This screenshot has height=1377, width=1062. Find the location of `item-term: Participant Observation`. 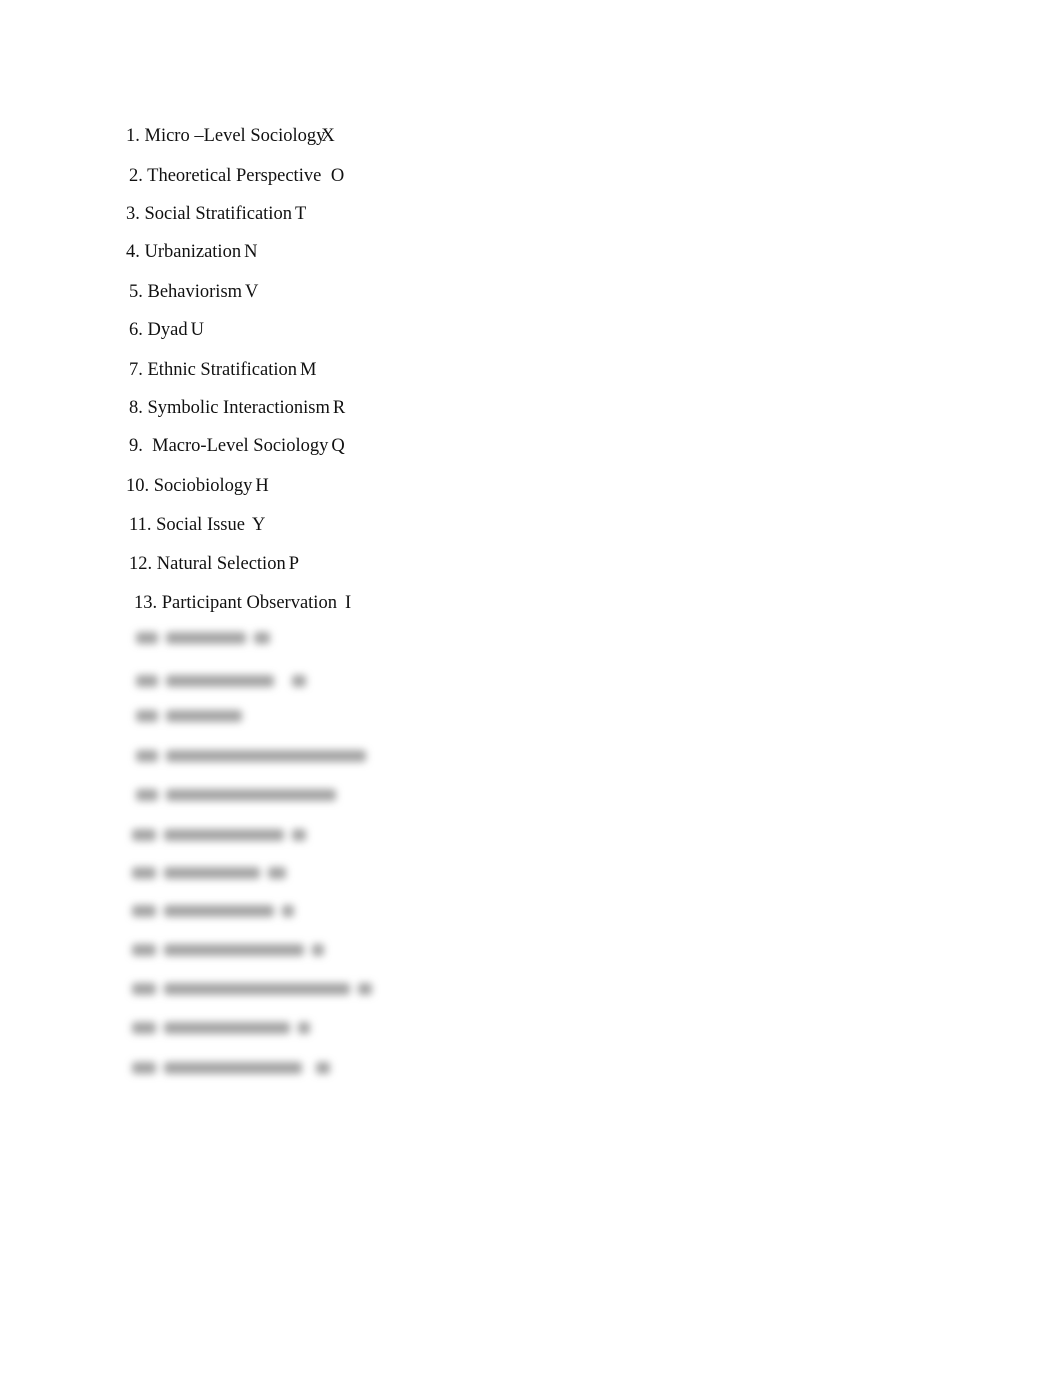

item-term: Participant Observation is located at coordinates (249, 603).